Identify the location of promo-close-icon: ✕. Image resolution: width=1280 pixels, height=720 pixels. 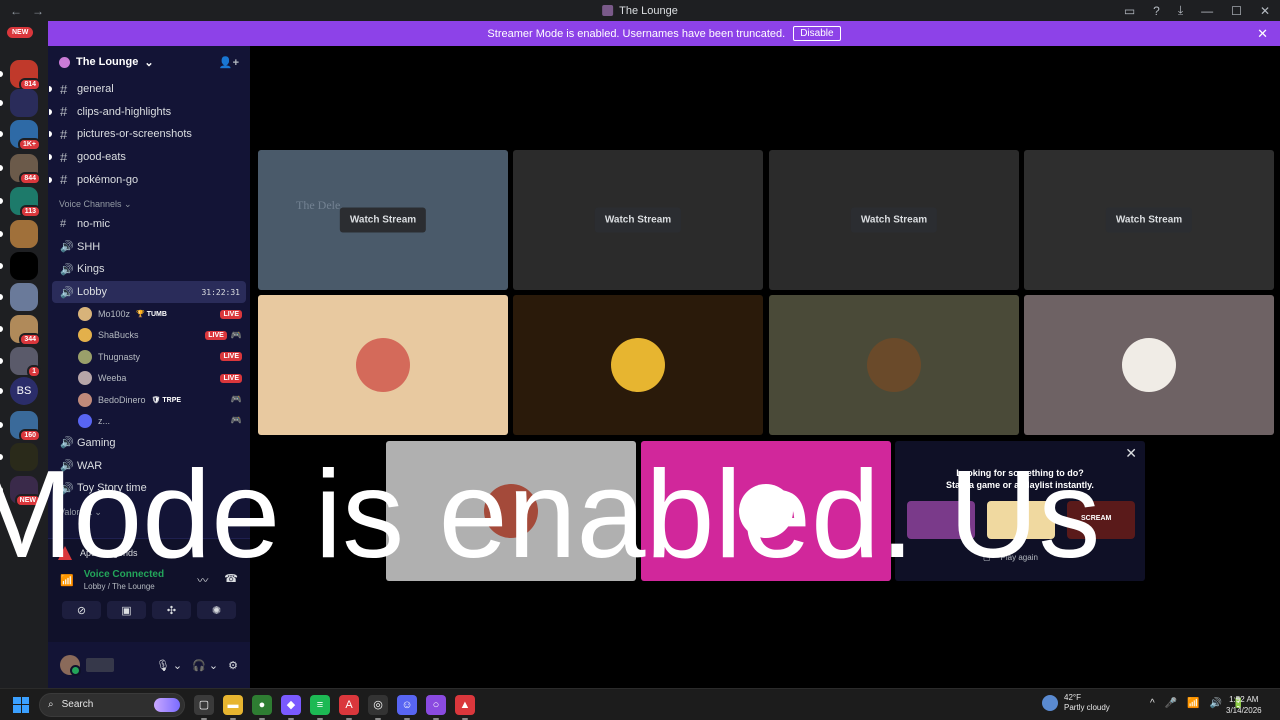
(1131, 453).